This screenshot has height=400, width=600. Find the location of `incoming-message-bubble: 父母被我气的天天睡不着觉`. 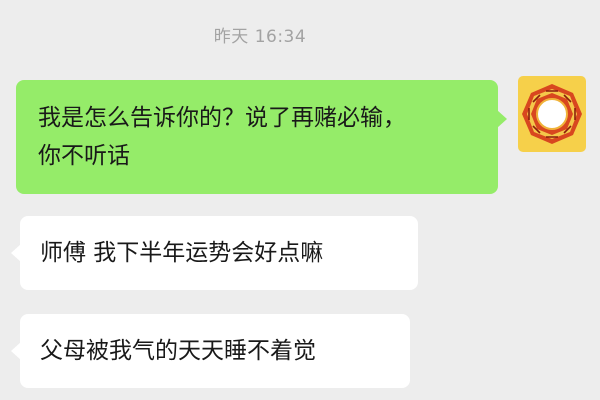

incoming-message-bubble: 父母被我气的天天睡不着觉 is located at coordinates (210, 351).